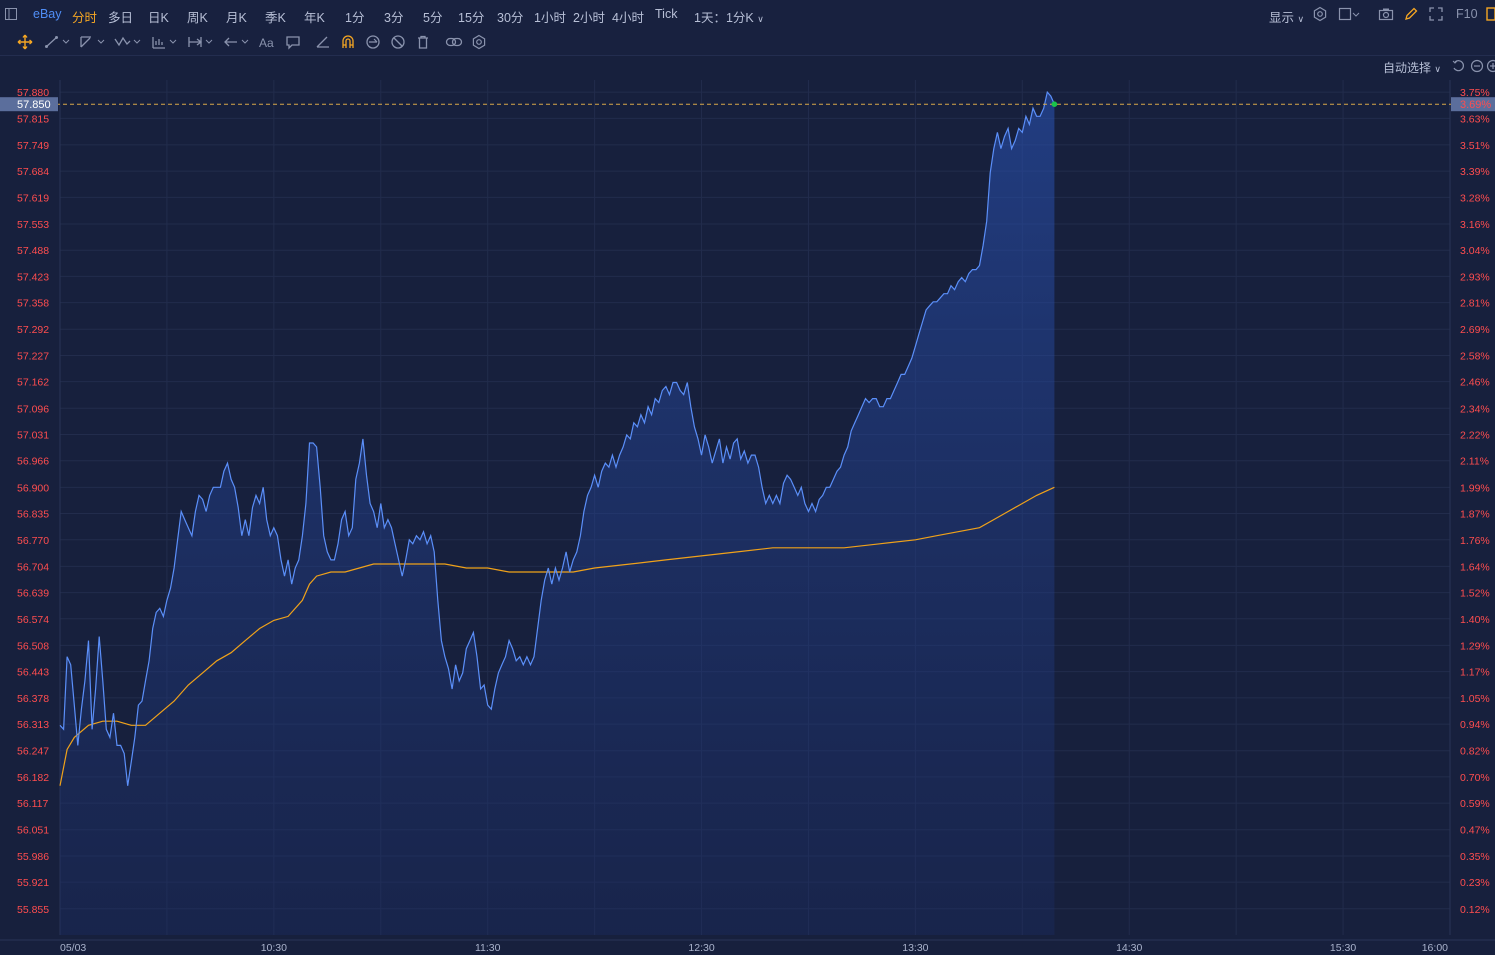  I want to click on y-tick-label-right: 3.39%, so click(1475, 172).